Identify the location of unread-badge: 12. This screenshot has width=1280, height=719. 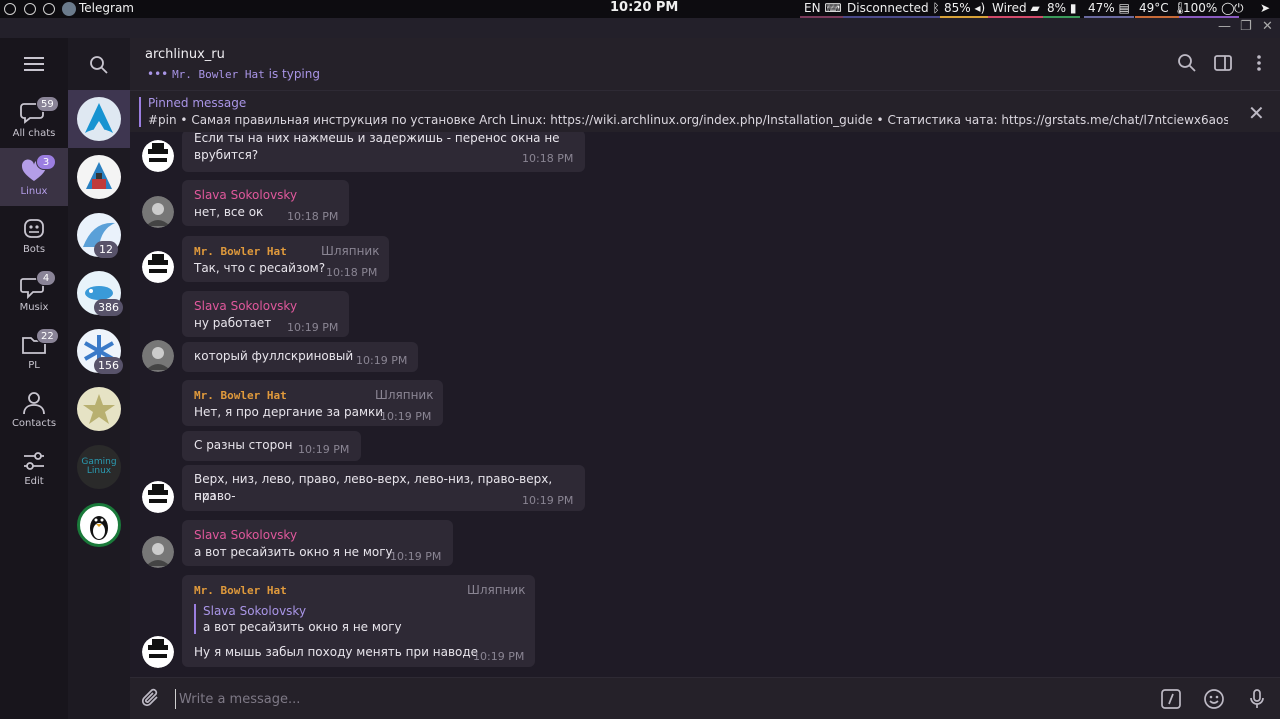
(106, 249).